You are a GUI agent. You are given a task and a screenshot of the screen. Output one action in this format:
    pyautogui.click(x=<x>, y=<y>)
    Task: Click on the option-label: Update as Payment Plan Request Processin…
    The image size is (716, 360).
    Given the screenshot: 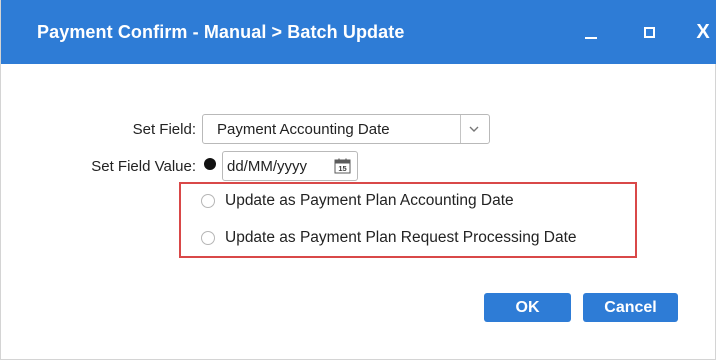 What is the action you would take?
    pyautogui.click(x=401, y=237)
    